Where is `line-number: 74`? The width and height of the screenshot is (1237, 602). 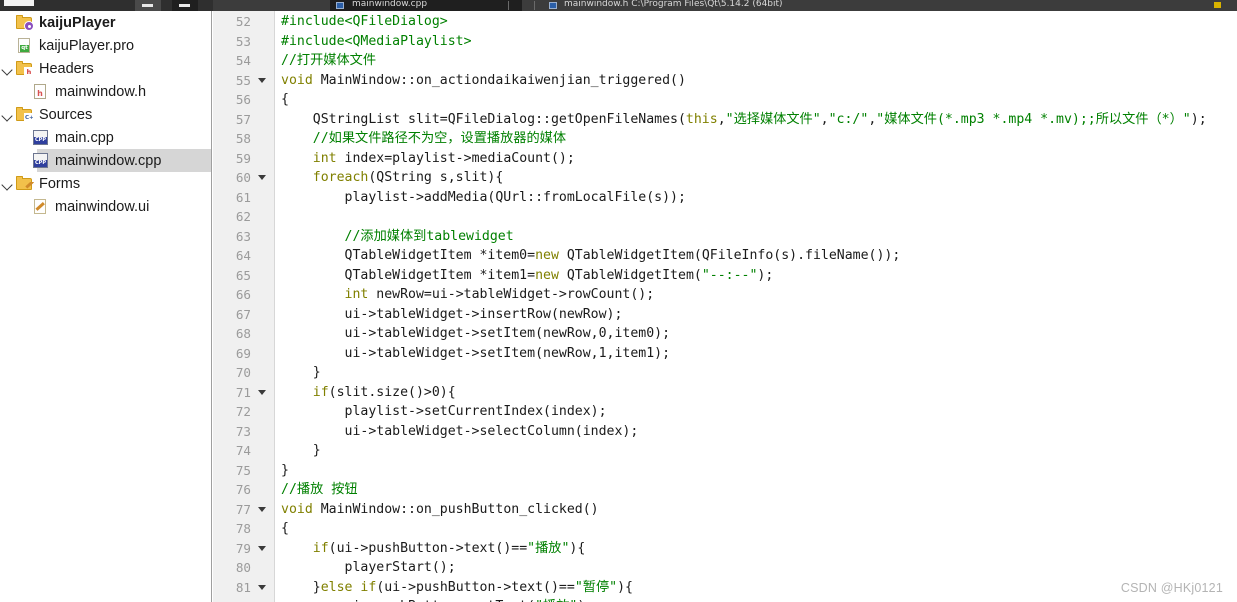
line-number: 74 is located at coordinates (243, 450).